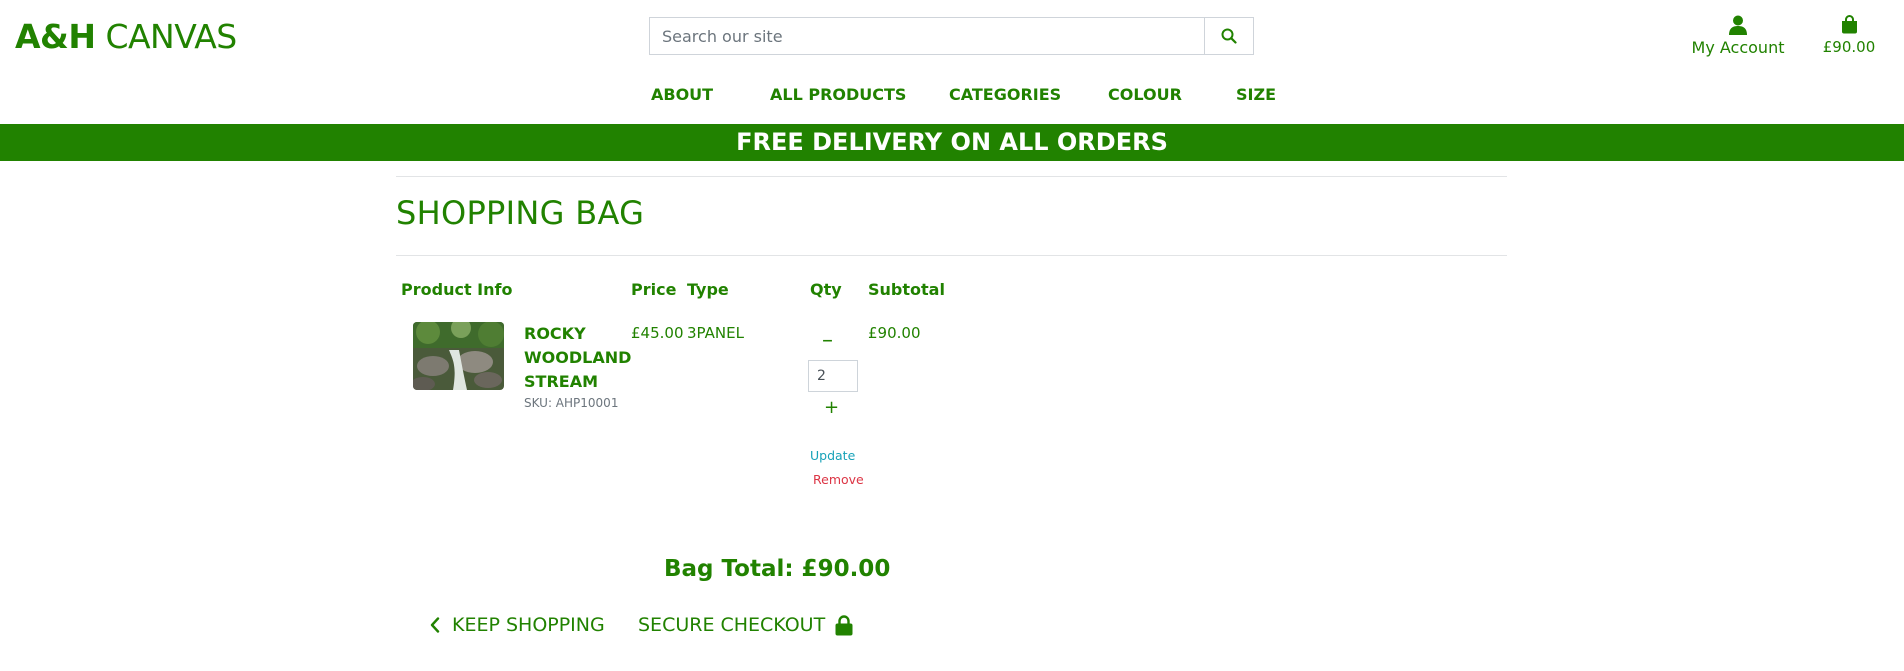 The width and height of the screenshot is (1904, 671). I want to click on lock-icon, so click(844, 624).